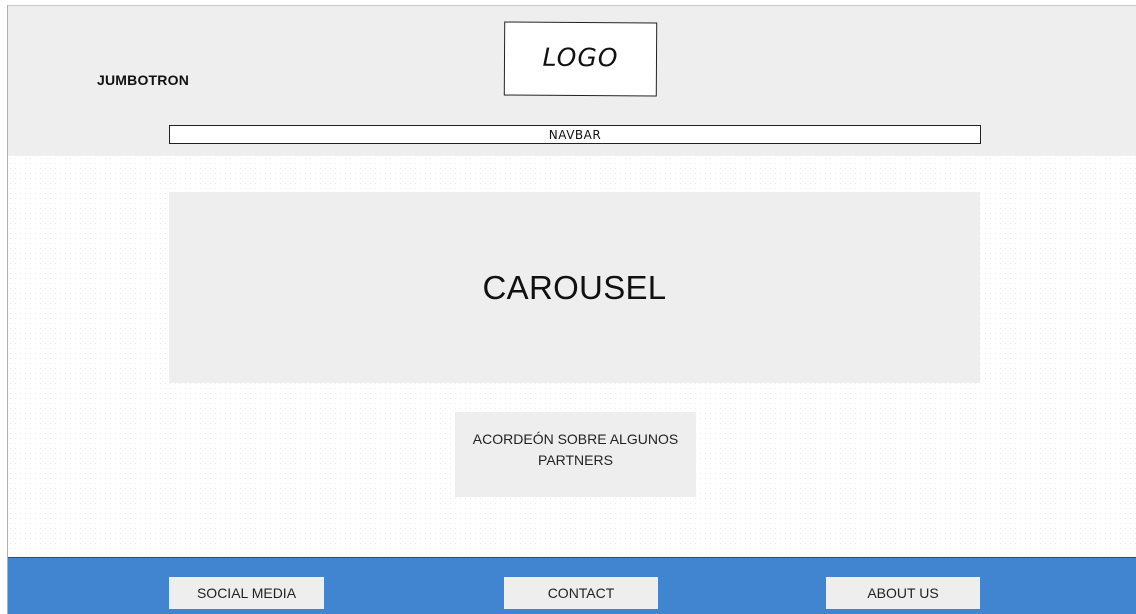  I want to click on social-media-button: SOCIAL MEDIA, so click(246, 593).